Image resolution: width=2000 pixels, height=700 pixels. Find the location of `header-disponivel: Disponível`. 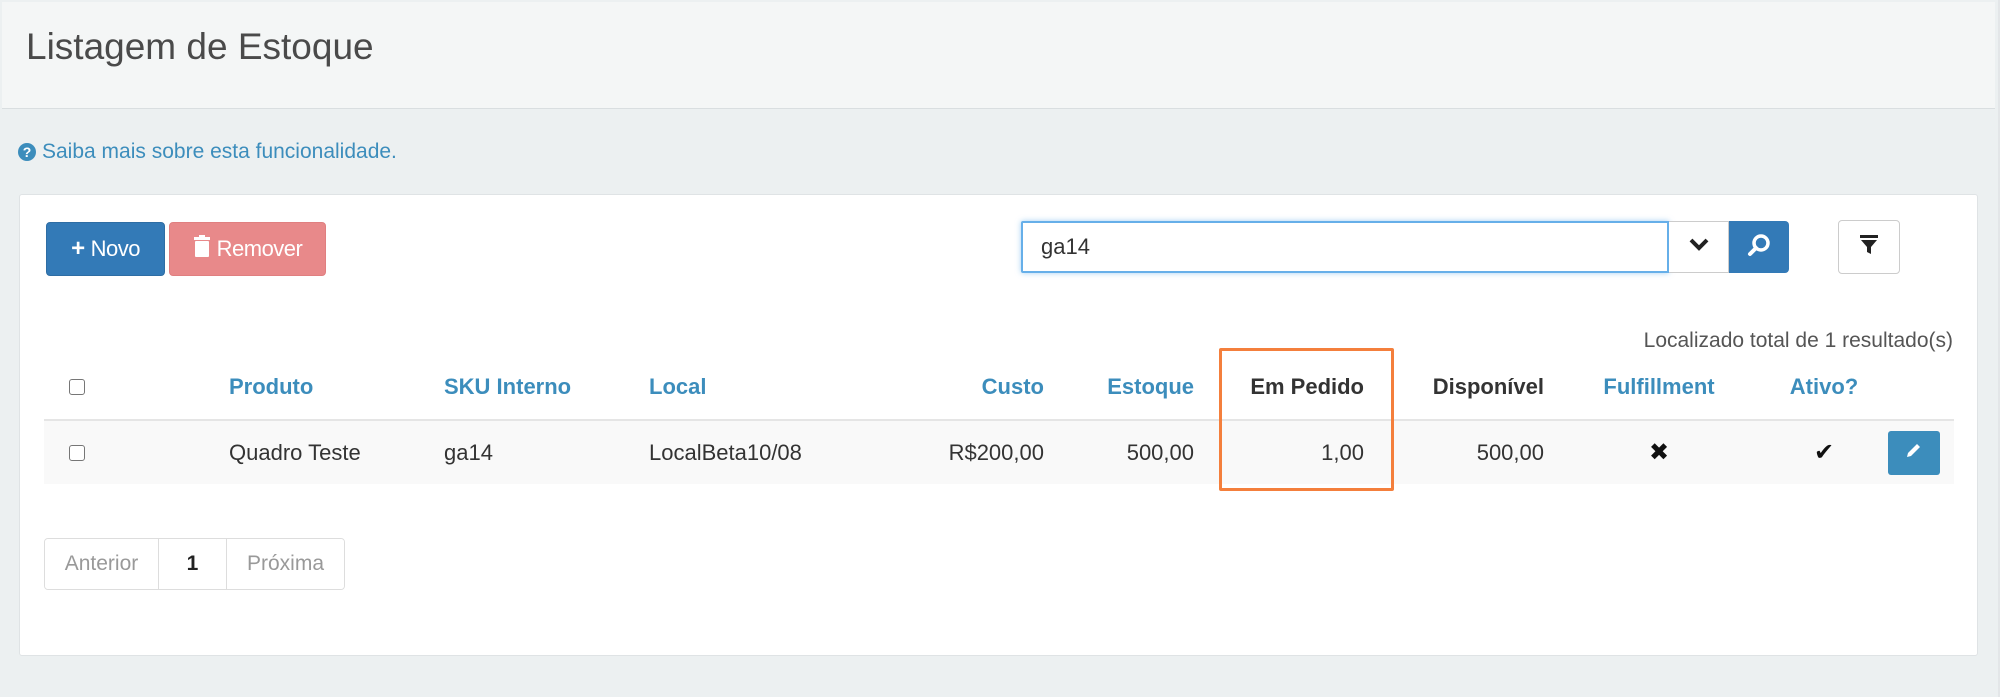

header-disponivel: Disponível is located at coordinates (1488, 386).